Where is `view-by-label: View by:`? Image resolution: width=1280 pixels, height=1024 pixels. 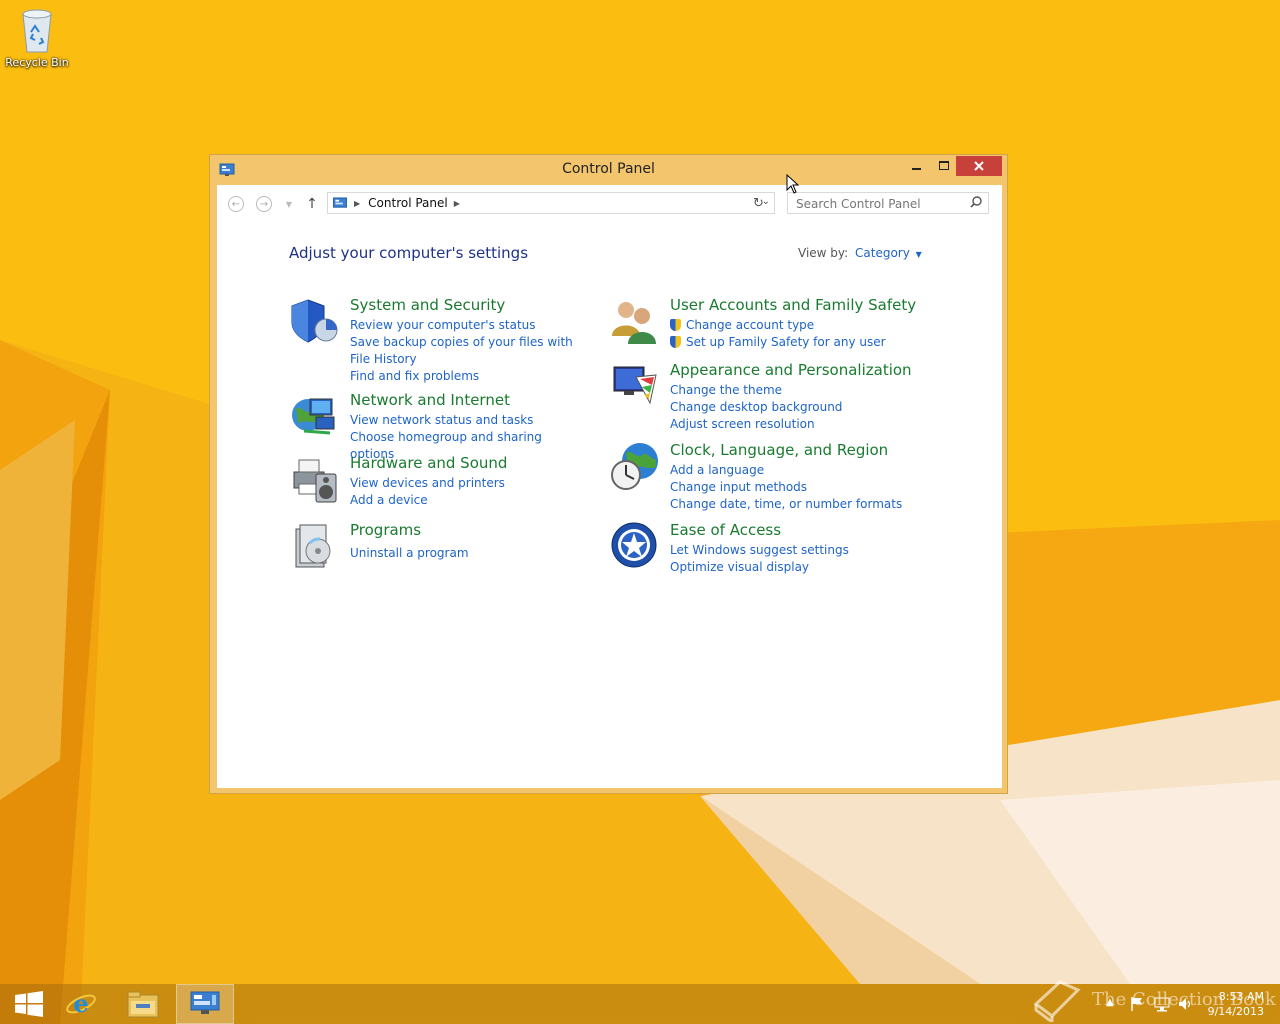 view-by-label: View by: is located at coordinates (823, 253).